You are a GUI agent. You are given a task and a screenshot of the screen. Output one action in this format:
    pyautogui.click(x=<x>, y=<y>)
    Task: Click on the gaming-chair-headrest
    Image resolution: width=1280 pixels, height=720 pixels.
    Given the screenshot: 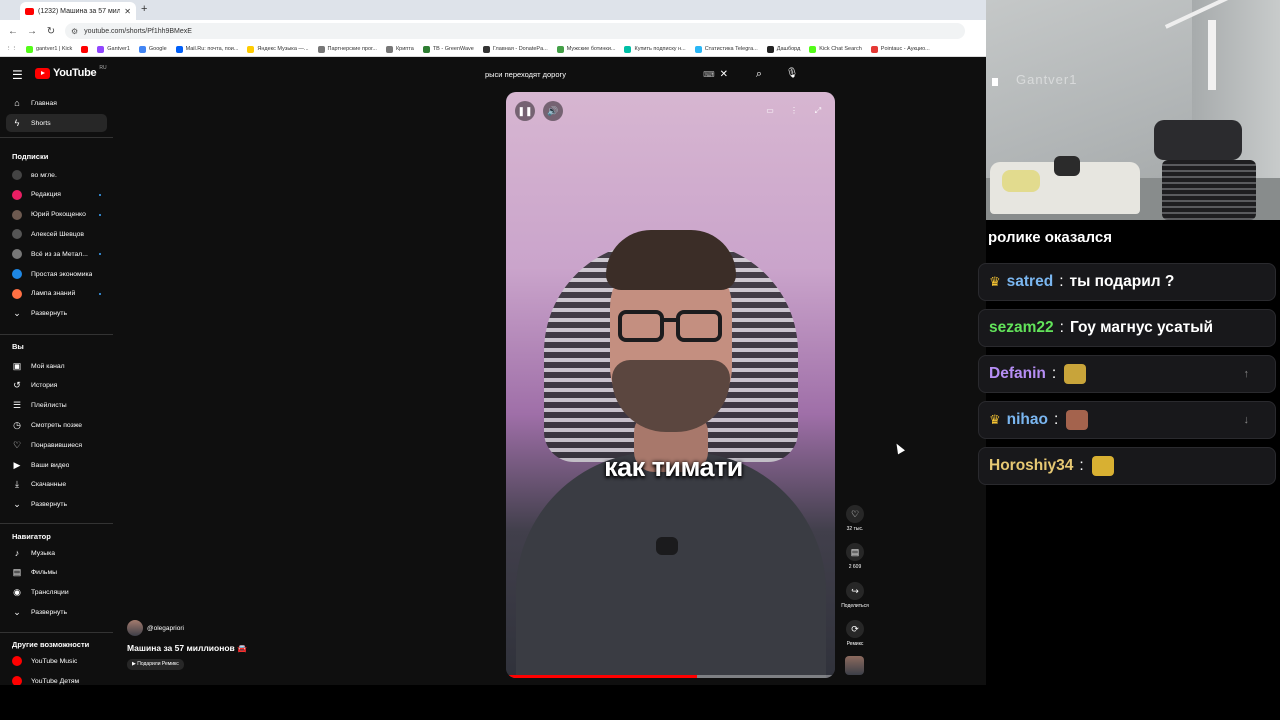 What is the action you would take?
    pyautogui.click(x=1198, y=140)
    